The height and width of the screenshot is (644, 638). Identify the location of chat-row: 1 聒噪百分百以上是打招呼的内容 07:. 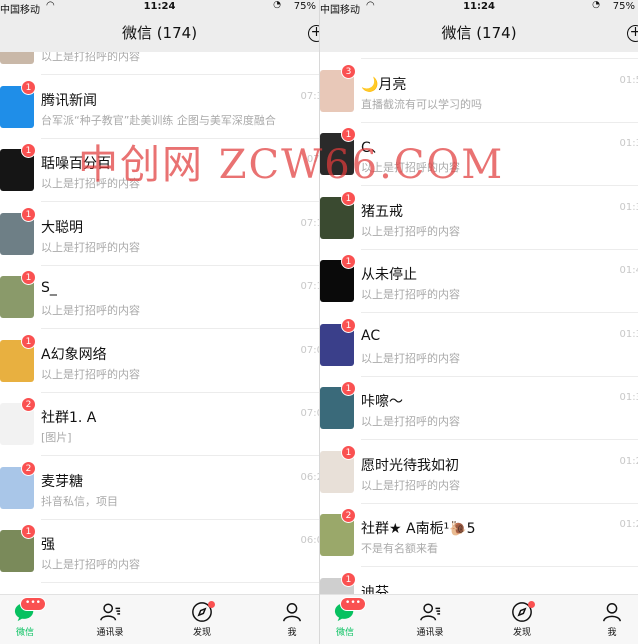
(159, 170).